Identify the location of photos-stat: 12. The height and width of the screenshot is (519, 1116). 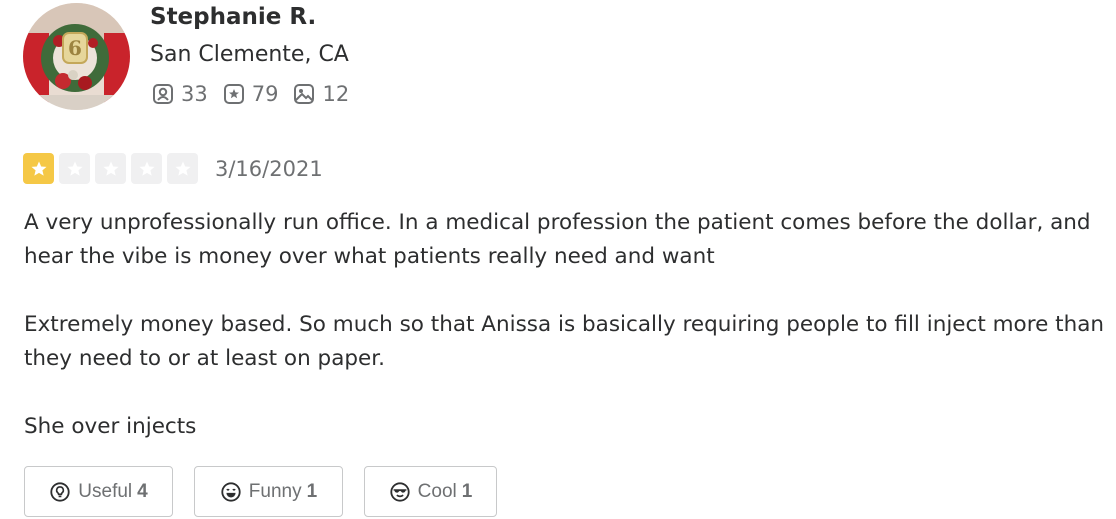
(320, 94).